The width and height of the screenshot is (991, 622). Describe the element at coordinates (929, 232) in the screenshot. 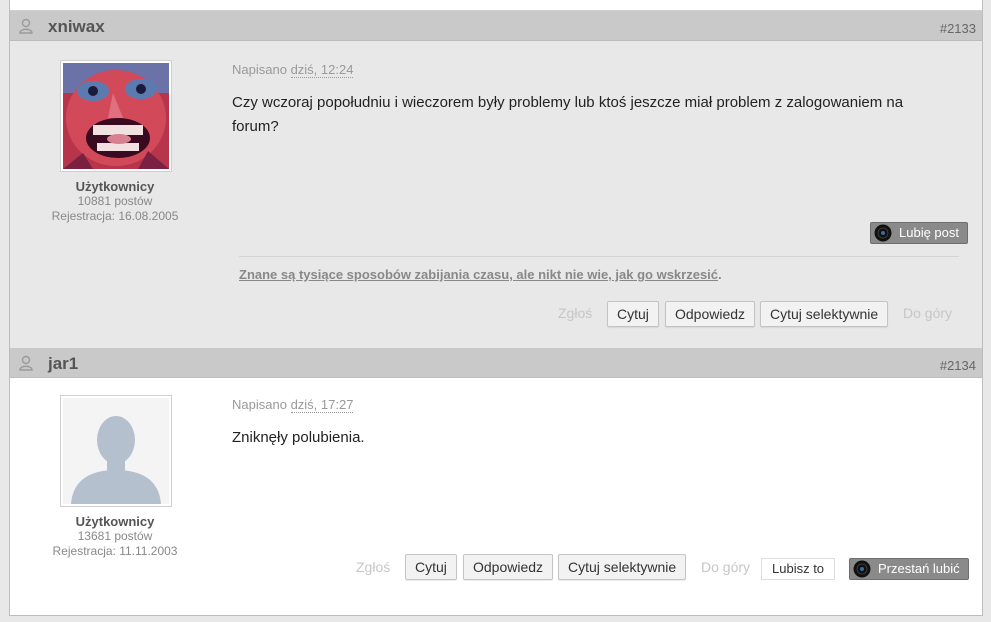

I see `like-post-label: Lubię post` at that location.